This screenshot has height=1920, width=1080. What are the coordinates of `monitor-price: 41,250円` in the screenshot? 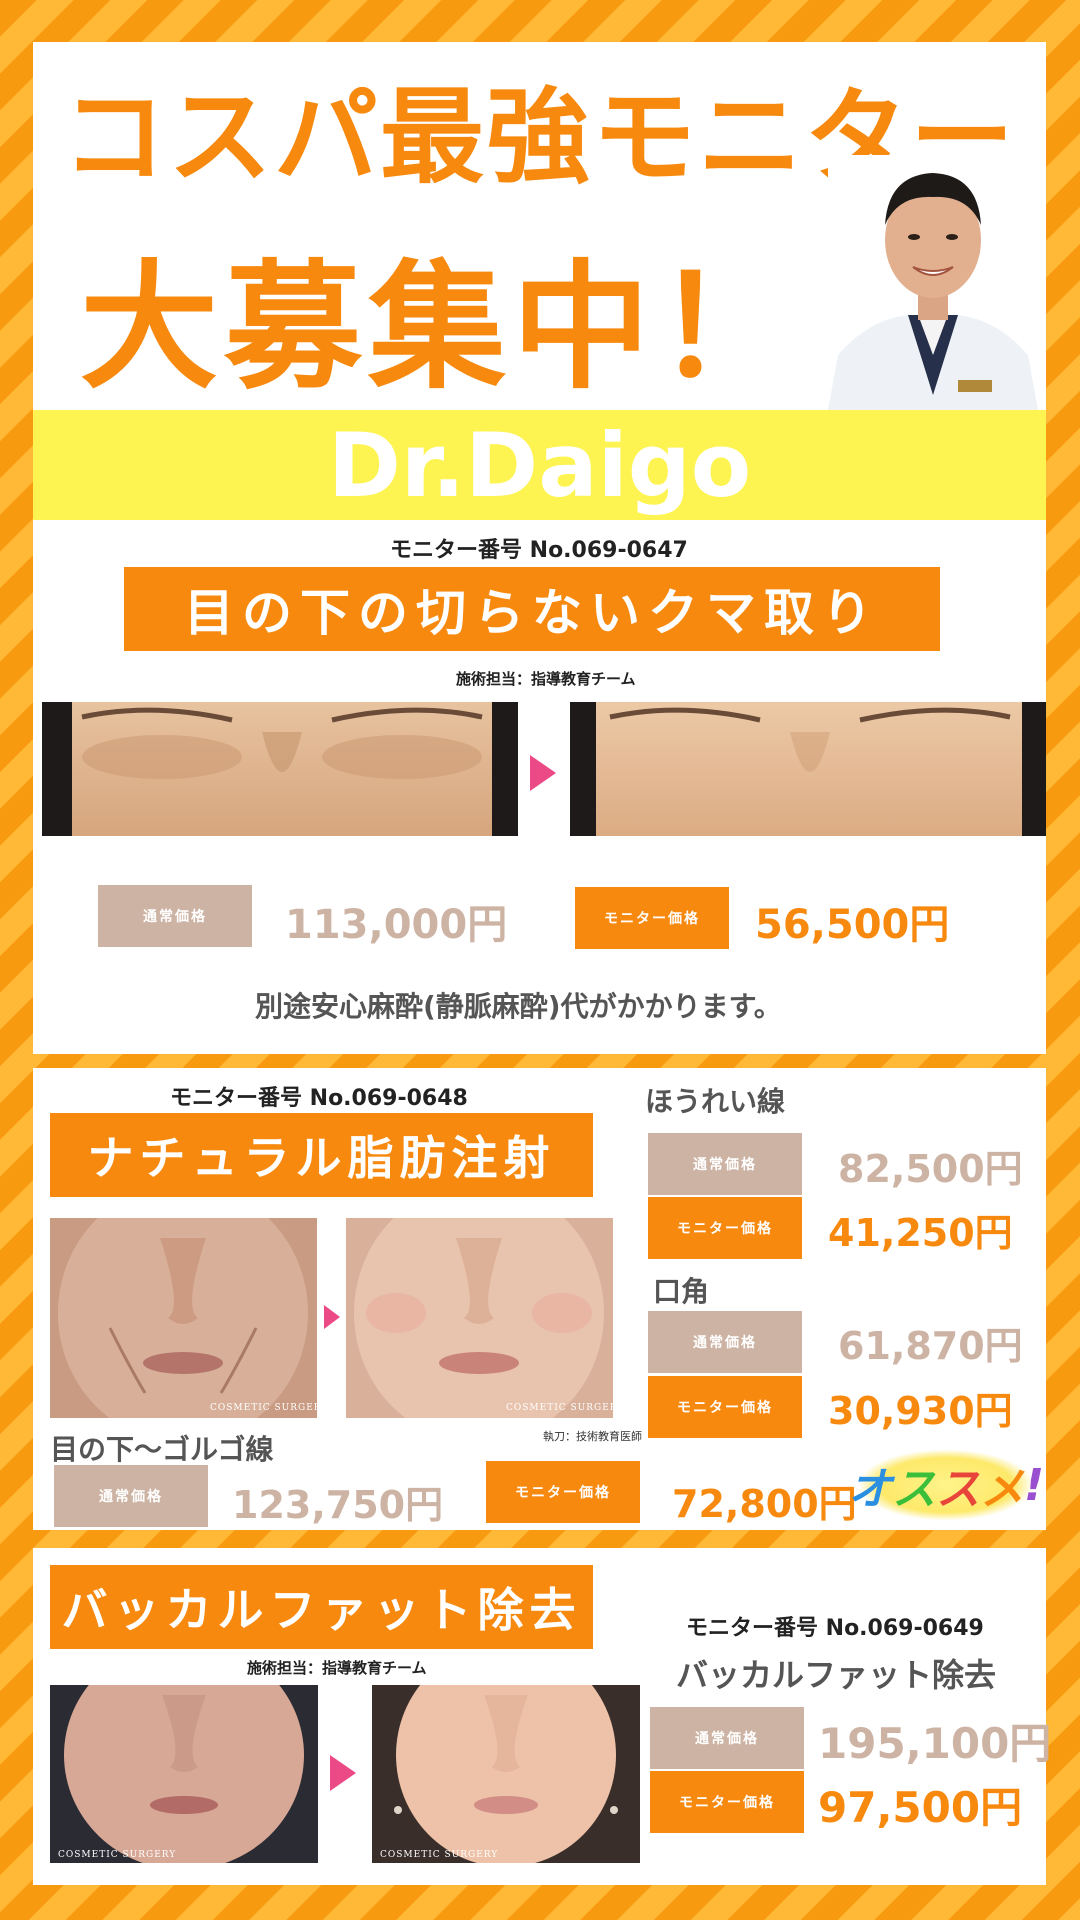 It's located at (920, 1233).